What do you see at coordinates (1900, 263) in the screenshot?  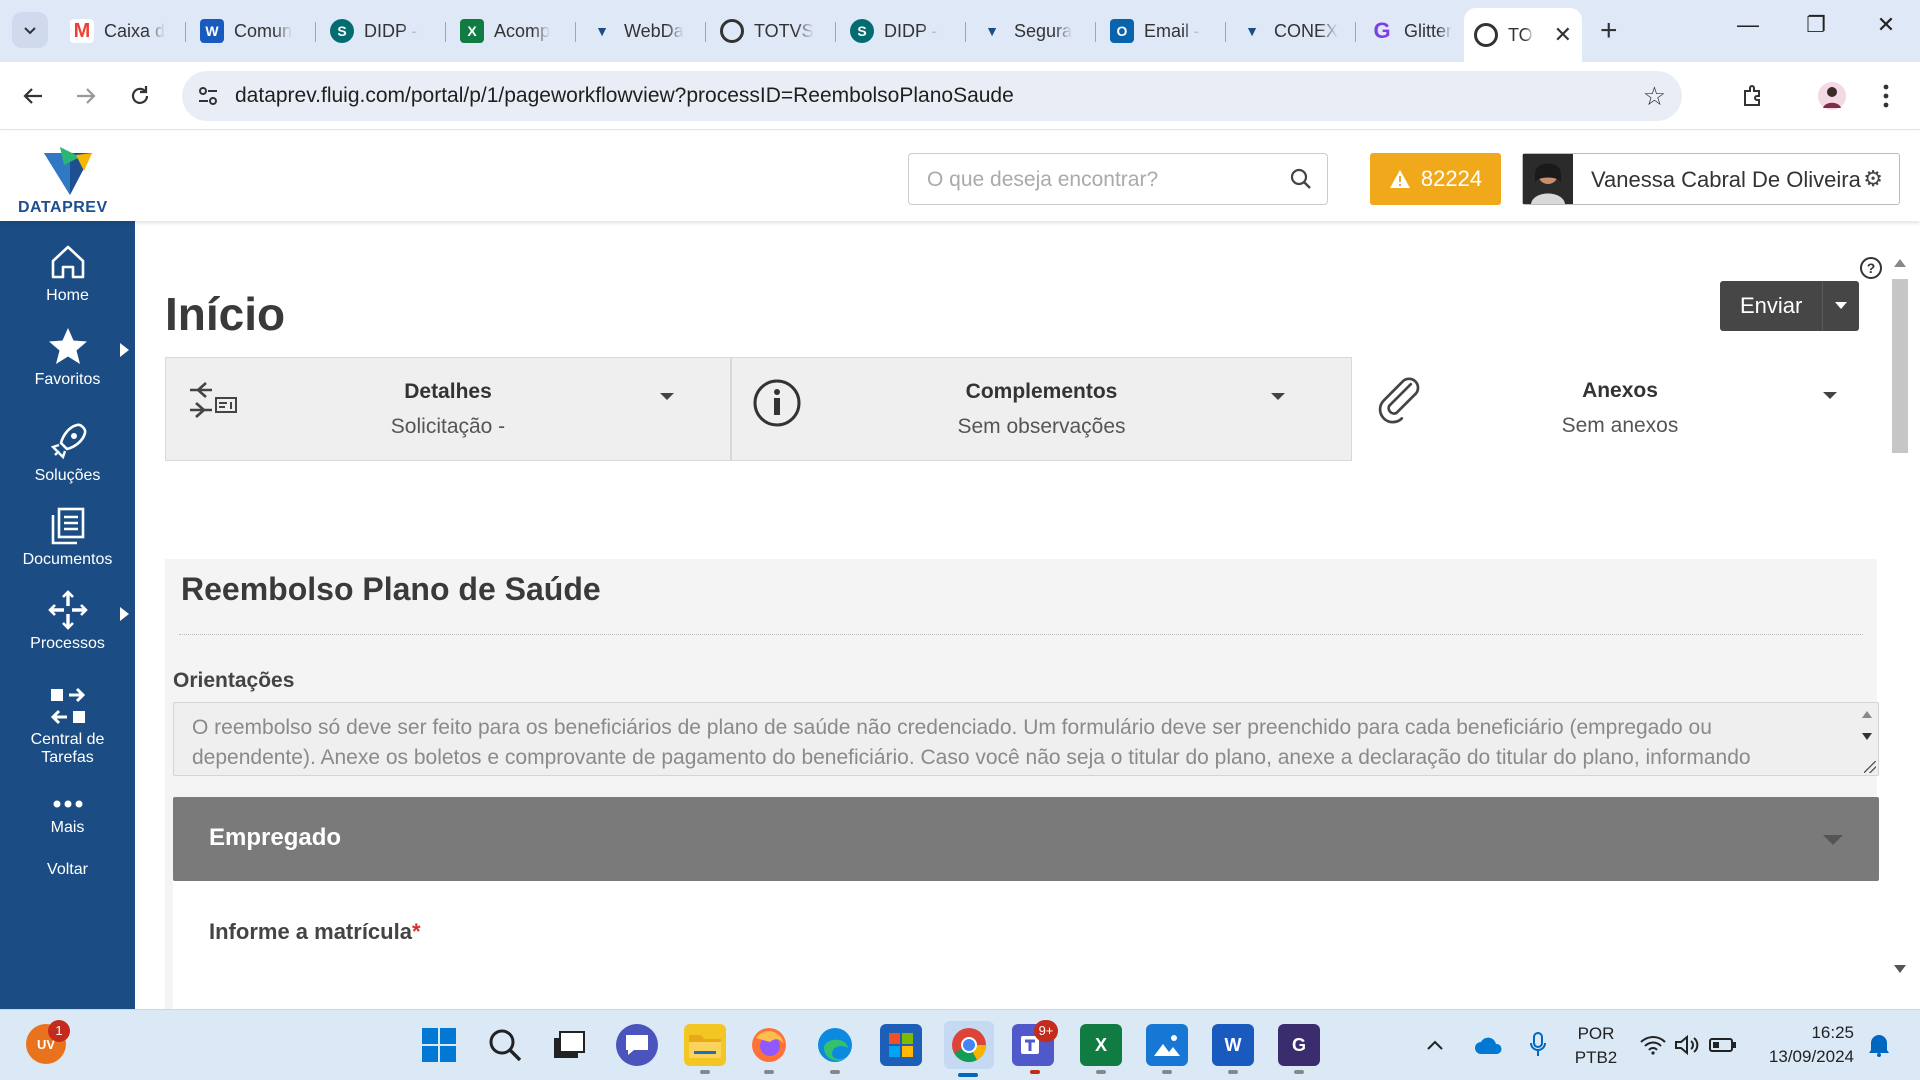 I see `scroll-up-icon` at bounding box center [1900, 263].